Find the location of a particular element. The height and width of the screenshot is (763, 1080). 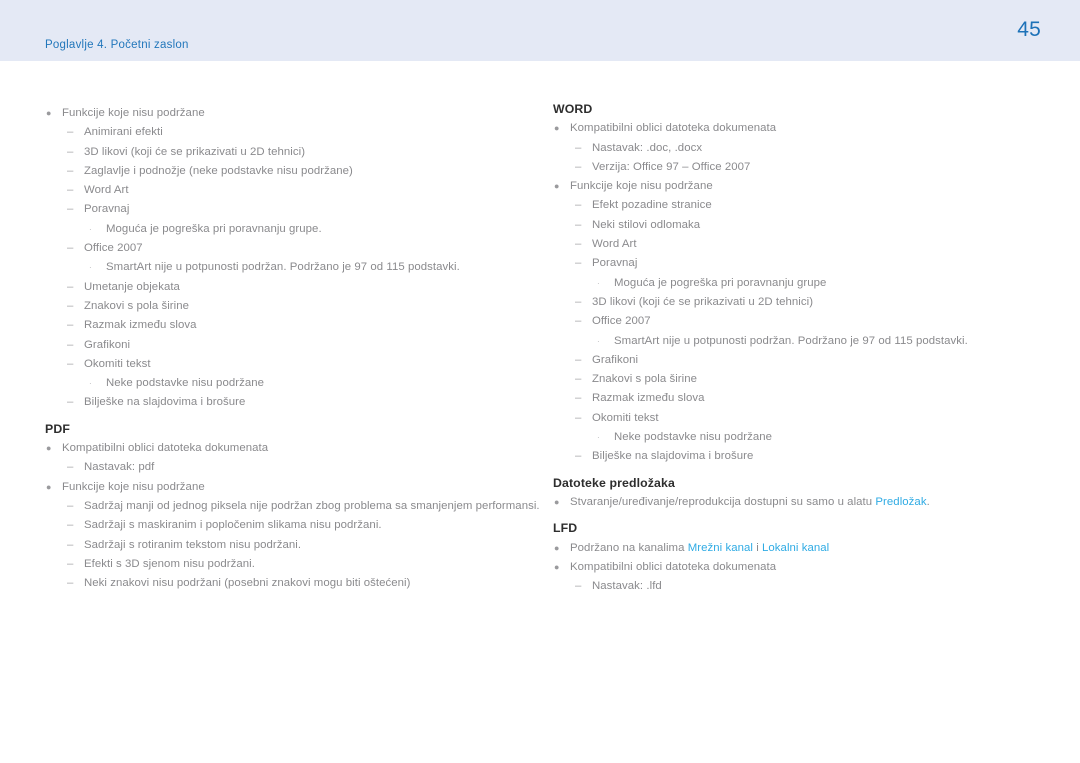

list-item: – Grafikoni is located at coordinates (793, 360).